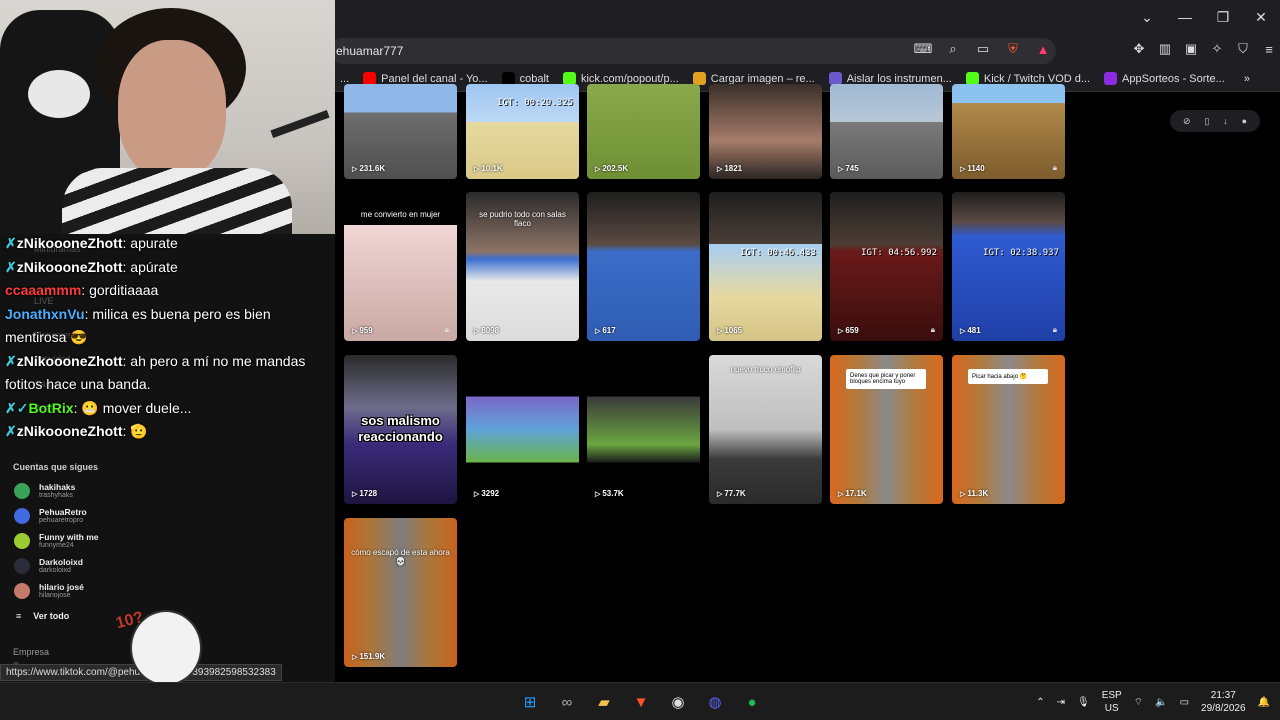 This screenshot has height=720, width=1280. What do you see at coordinates (1111, 78) in the screenshot?
I see `bookmark-favicon-icon` at bounding box center [1111, 78].